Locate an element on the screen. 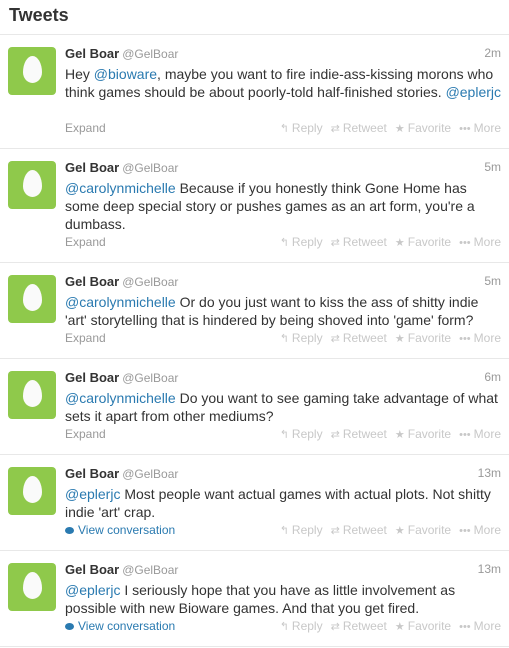 The height and width of the screenshot is (648, 509). page-title: Tweets is located at coordinates (39, 15).